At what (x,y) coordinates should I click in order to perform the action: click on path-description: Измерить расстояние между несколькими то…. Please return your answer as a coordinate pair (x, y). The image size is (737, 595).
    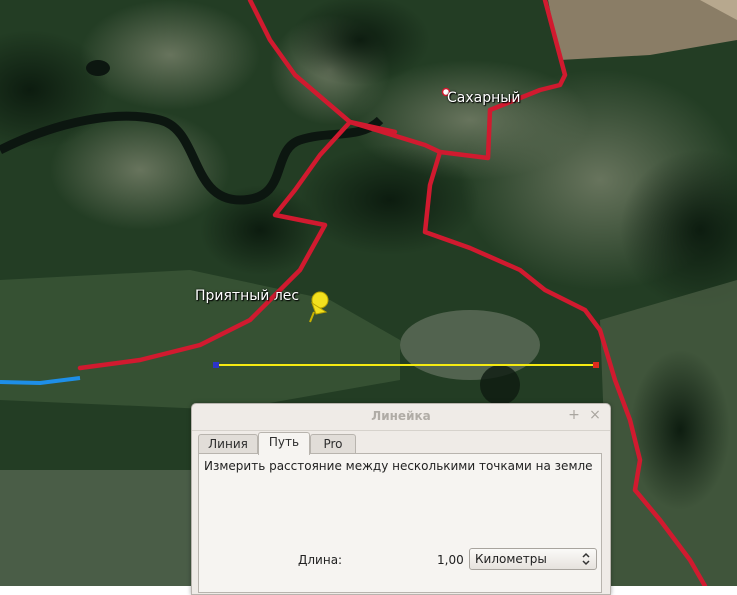
    Looking at the image, I should click on (398, 466).